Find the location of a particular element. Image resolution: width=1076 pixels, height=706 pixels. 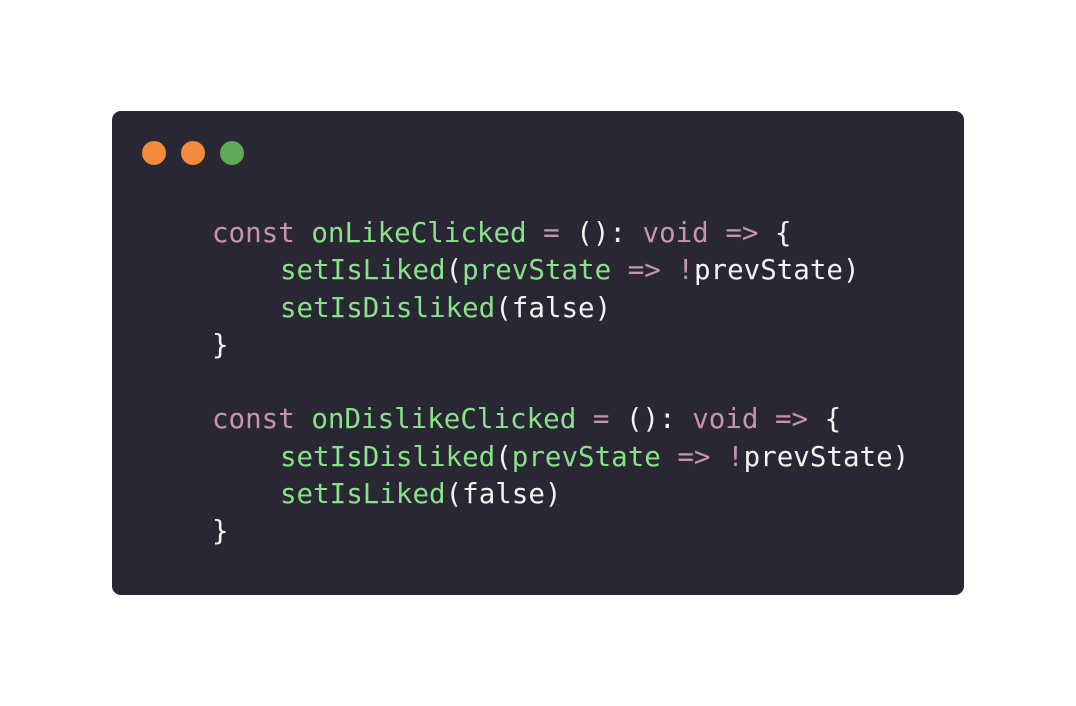

code-identifier: onDislikeClicked is located at coordinates (444, 419).